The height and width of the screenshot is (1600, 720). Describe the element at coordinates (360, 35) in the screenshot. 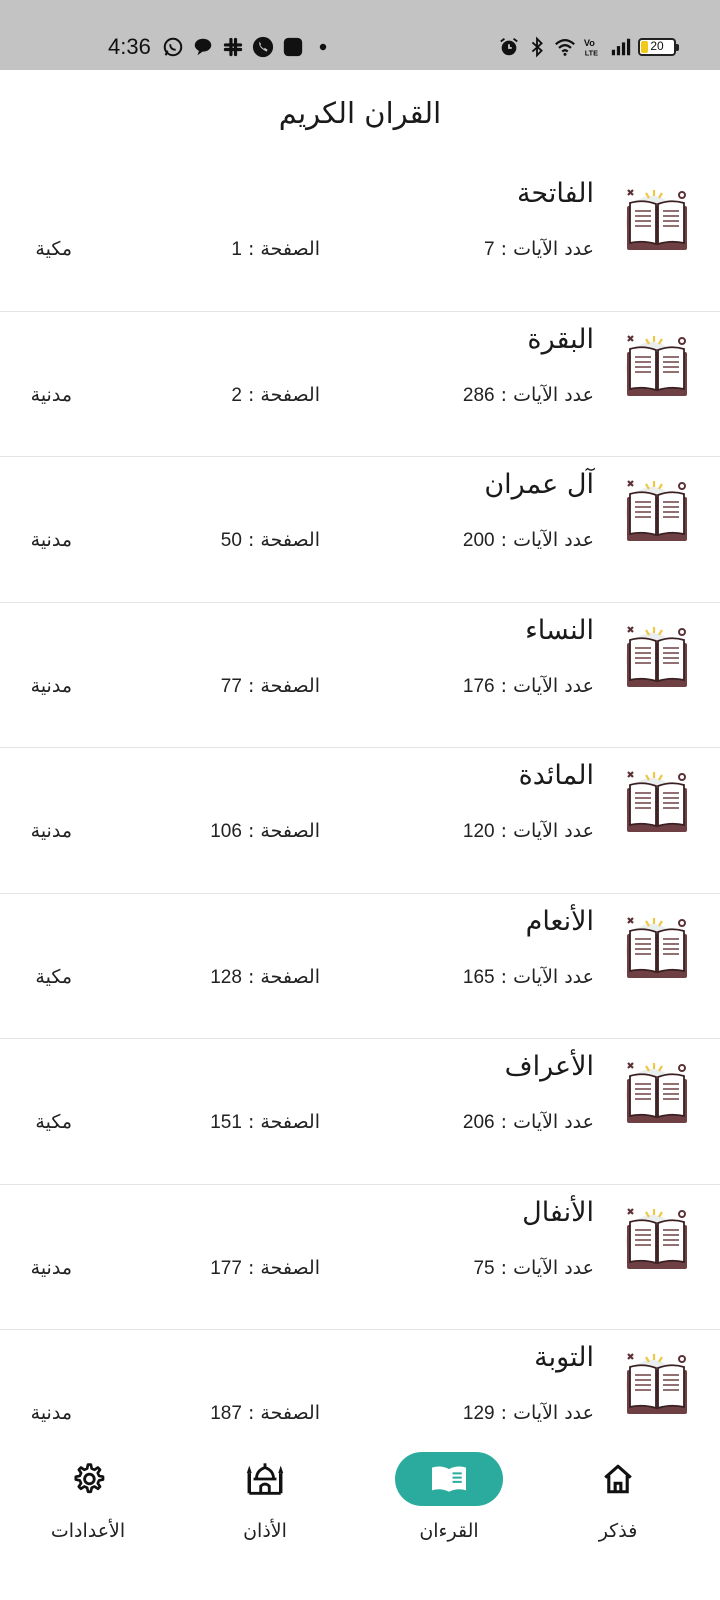

I see `status-bar: 4:36 Vo LTE 20` at that location.